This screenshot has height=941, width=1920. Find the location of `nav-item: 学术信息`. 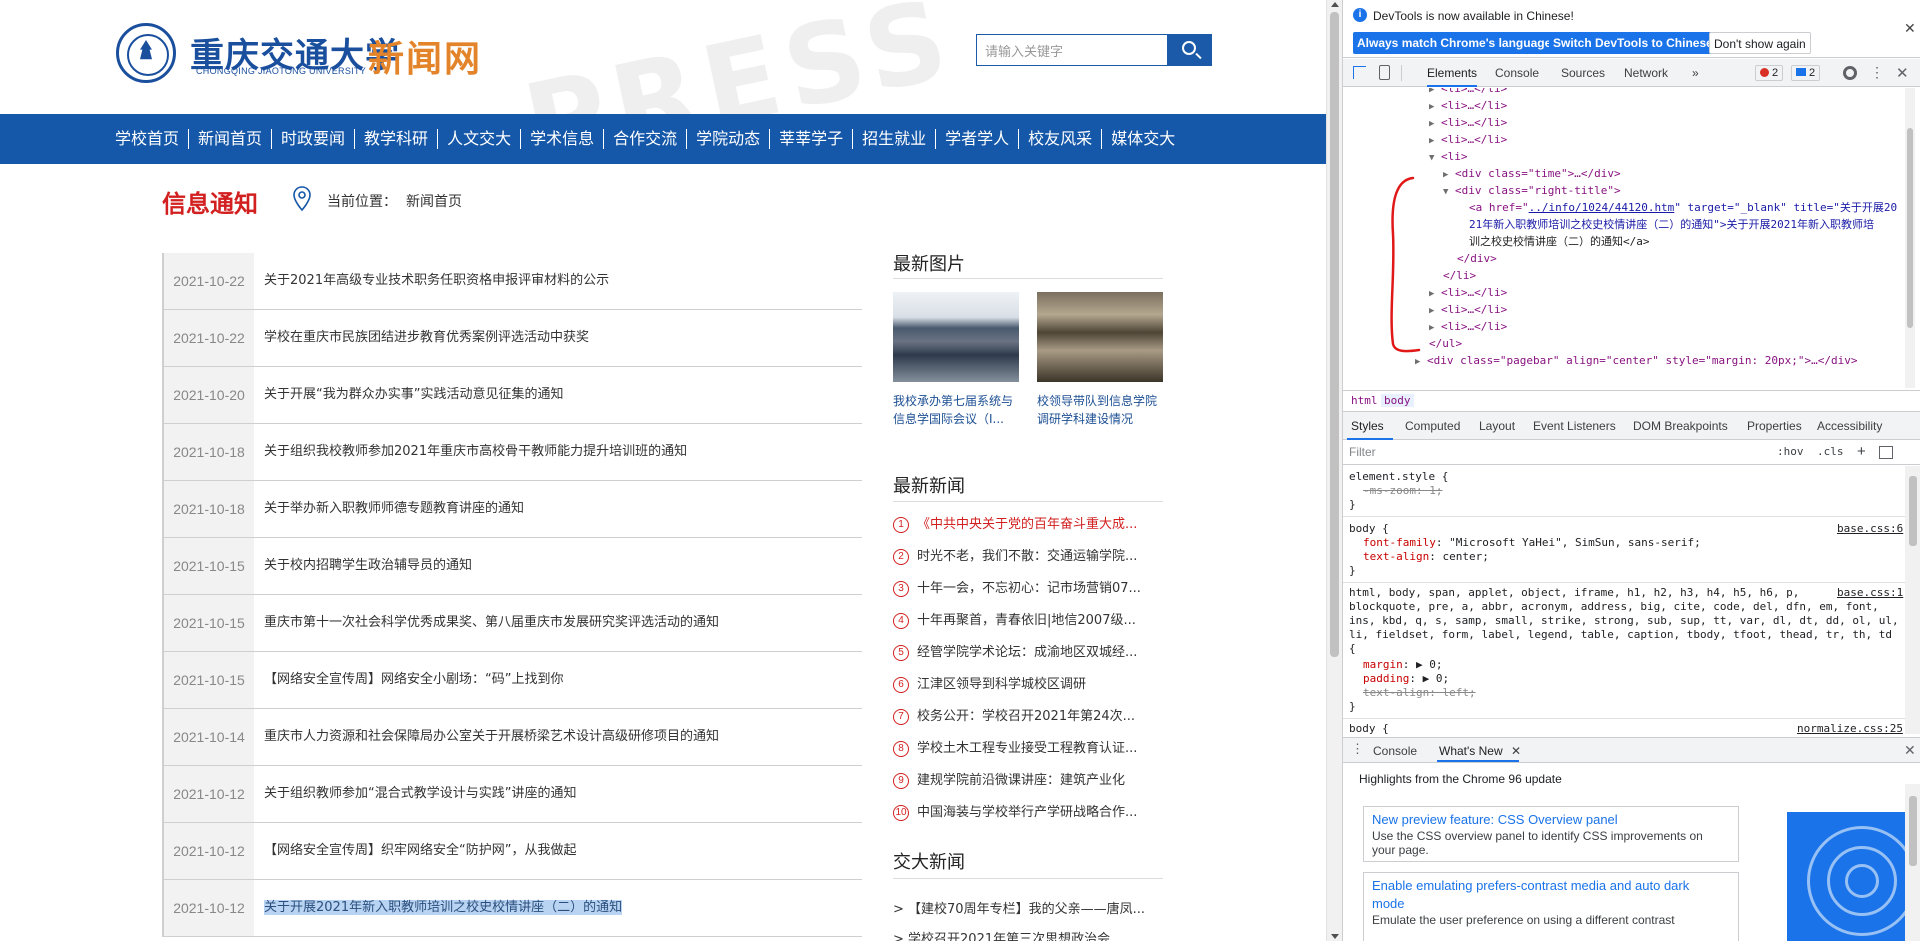

nav-item: 学术信息 is located at coordinates (563, 139).